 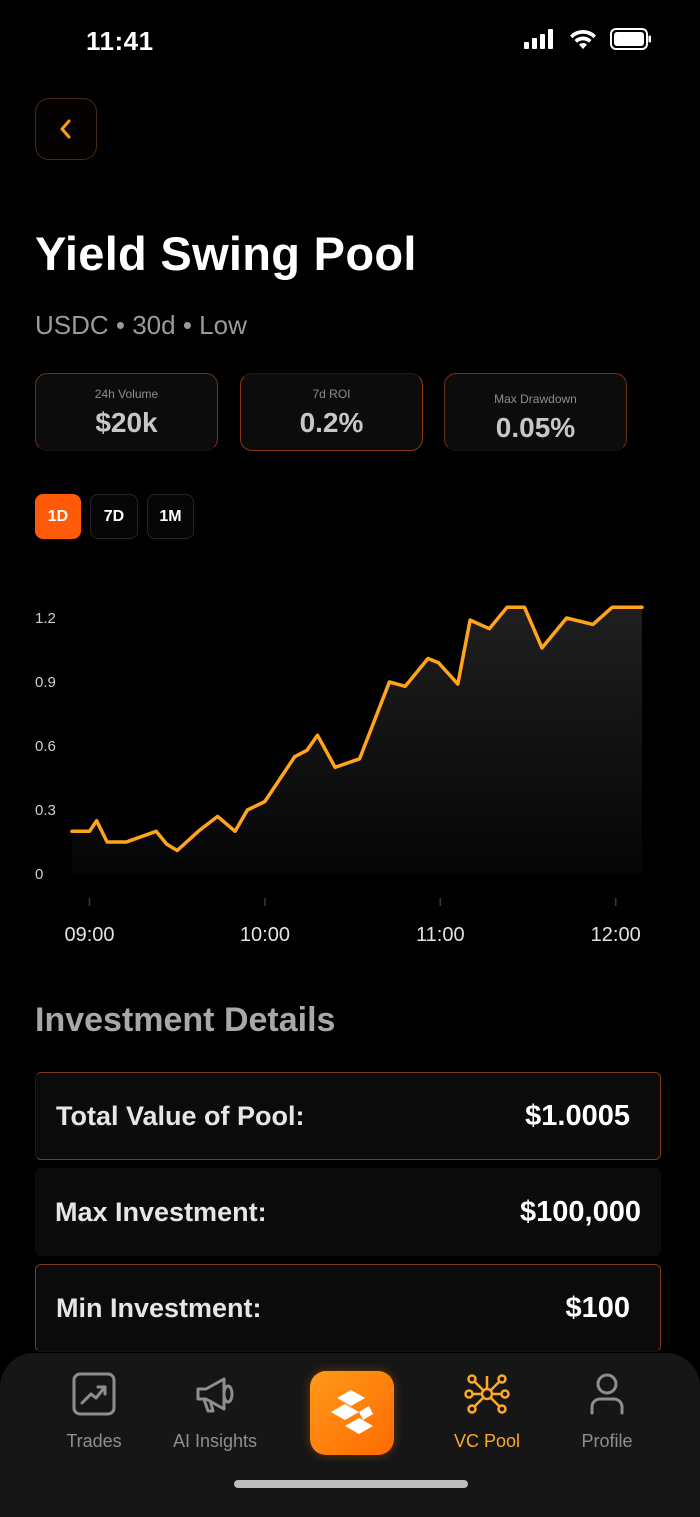 I want to click on status-time: 11:41, so click(x=120, y=41).